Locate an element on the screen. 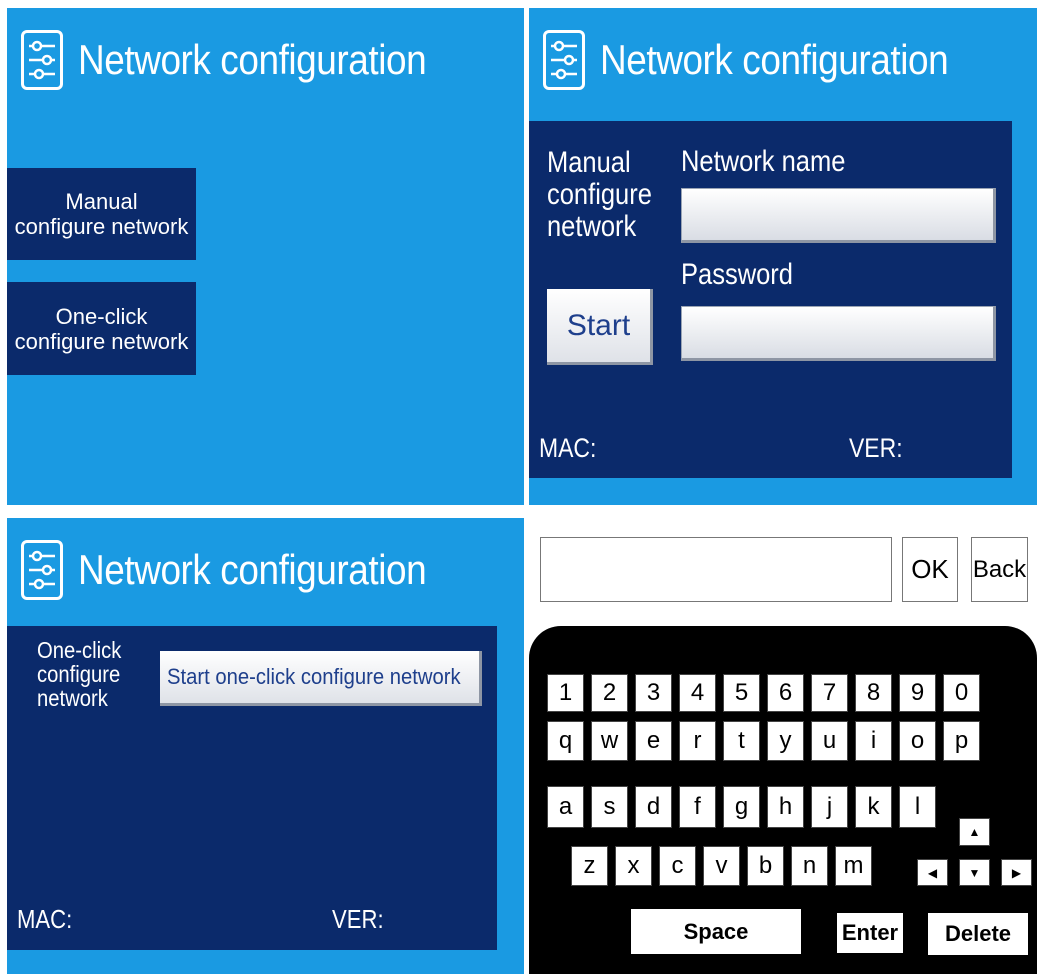 This screenshot has height=974, width=1037. key-4: 4 is located at coordinates (697, 693).